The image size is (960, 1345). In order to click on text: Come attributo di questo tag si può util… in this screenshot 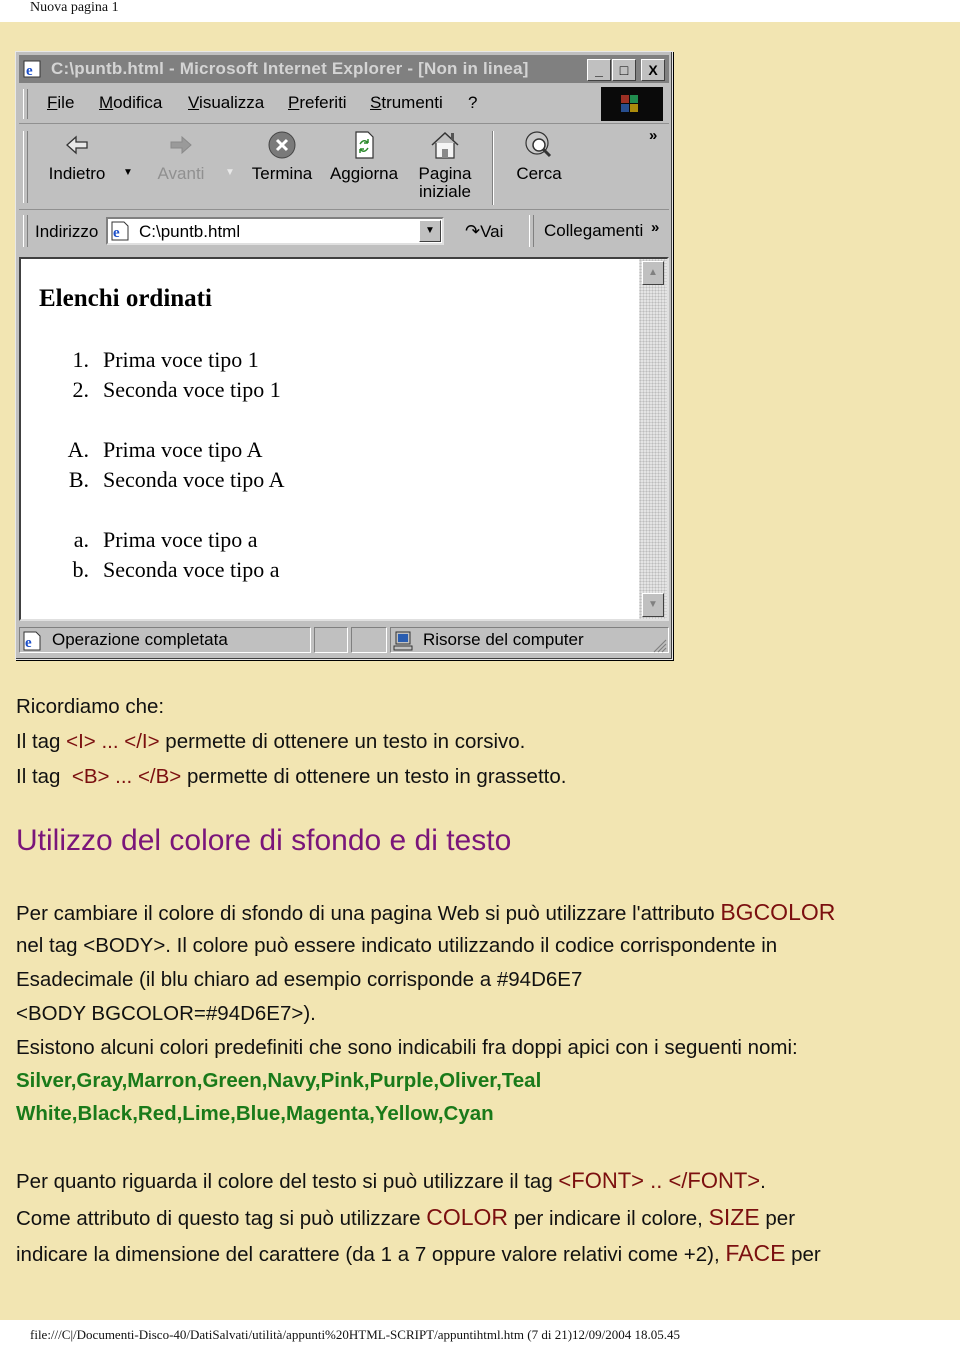, I will do `click(221, 1218)`.